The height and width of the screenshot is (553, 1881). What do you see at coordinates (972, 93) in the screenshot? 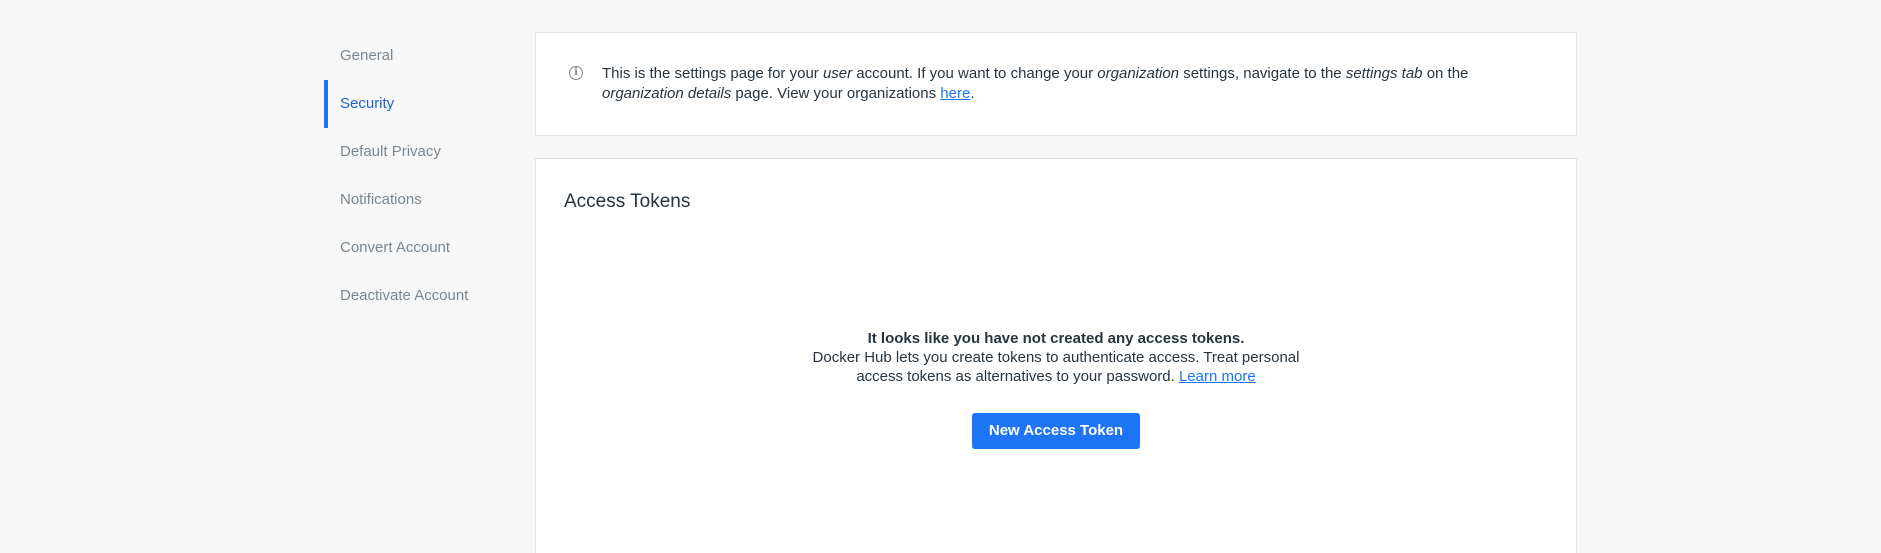
I see `info-text-part: .` at bounding box center [972, 93].